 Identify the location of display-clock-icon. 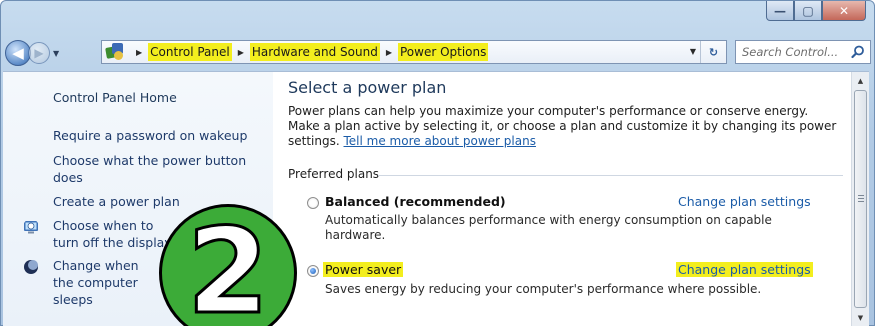
(31, 227).